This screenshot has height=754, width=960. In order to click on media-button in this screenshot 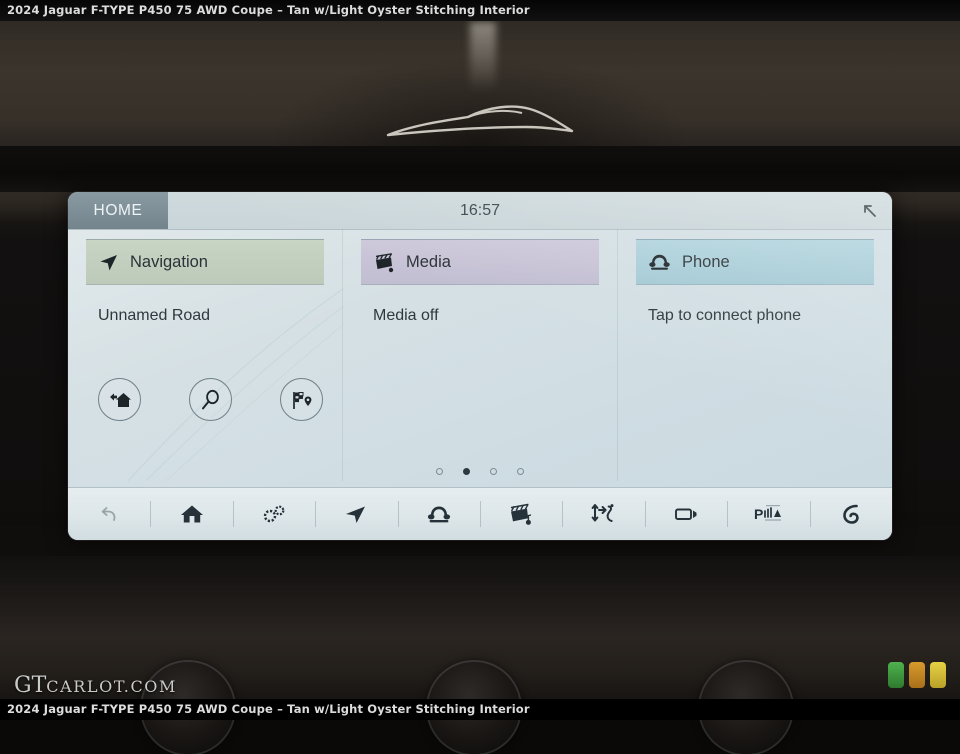, I will do `click(521, 514)`.